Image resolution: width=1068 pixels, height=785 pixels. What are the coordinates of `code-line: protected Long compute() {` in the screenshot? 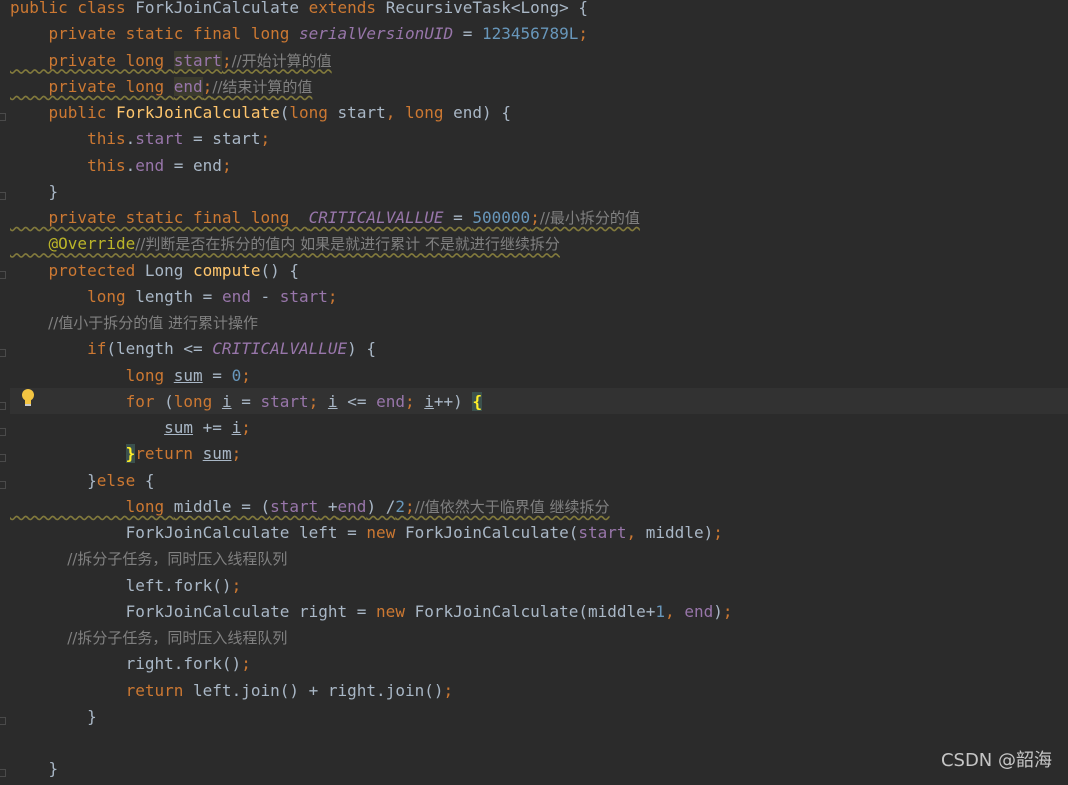 It's located at (154, 274).